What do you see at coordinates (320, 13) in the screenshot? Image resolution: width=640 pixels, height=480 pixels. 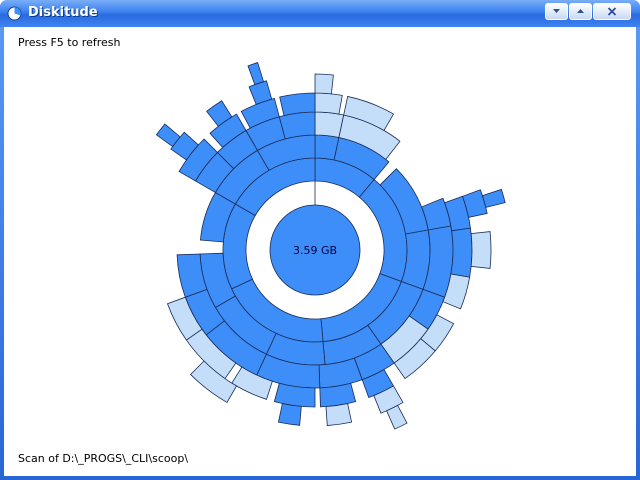 I see `title-bar: Diskitude` at bounding box center [320, 13].